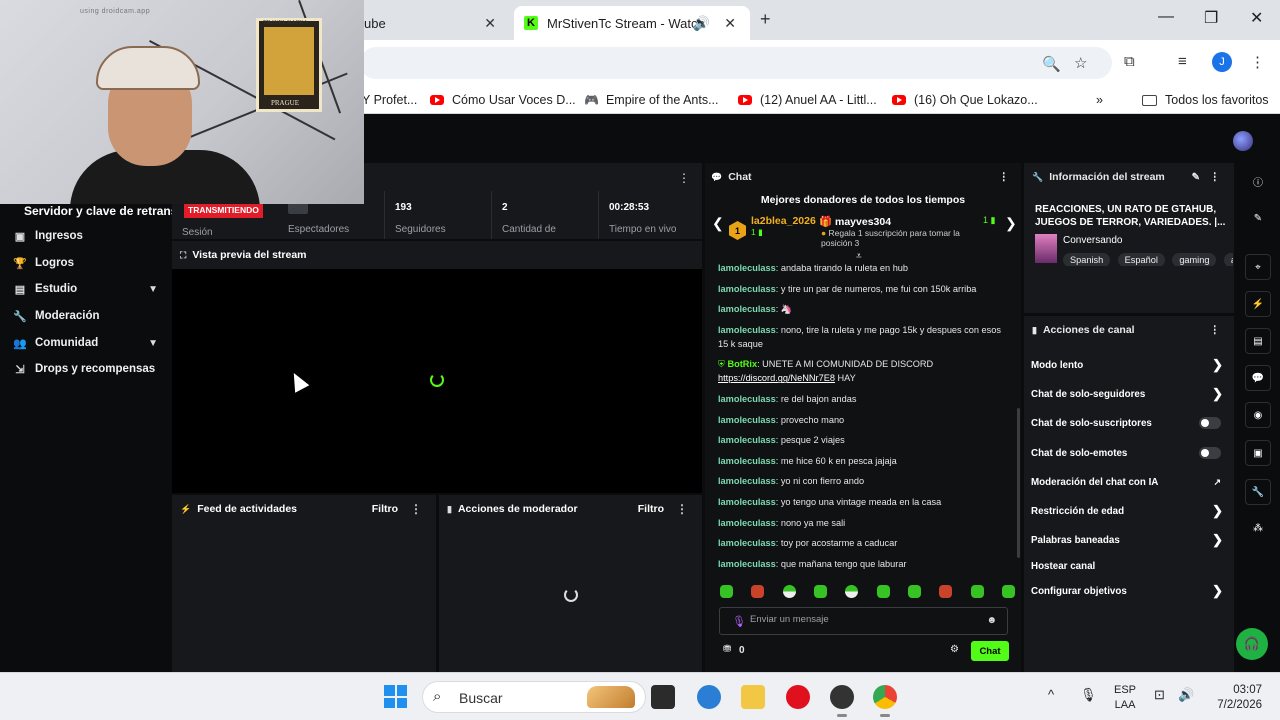 This screenshot has width=1280, height=720. Describe the element at coordinates (736, 63) in the screenshot. I see `url-field: 🔍 ☆` at that location.